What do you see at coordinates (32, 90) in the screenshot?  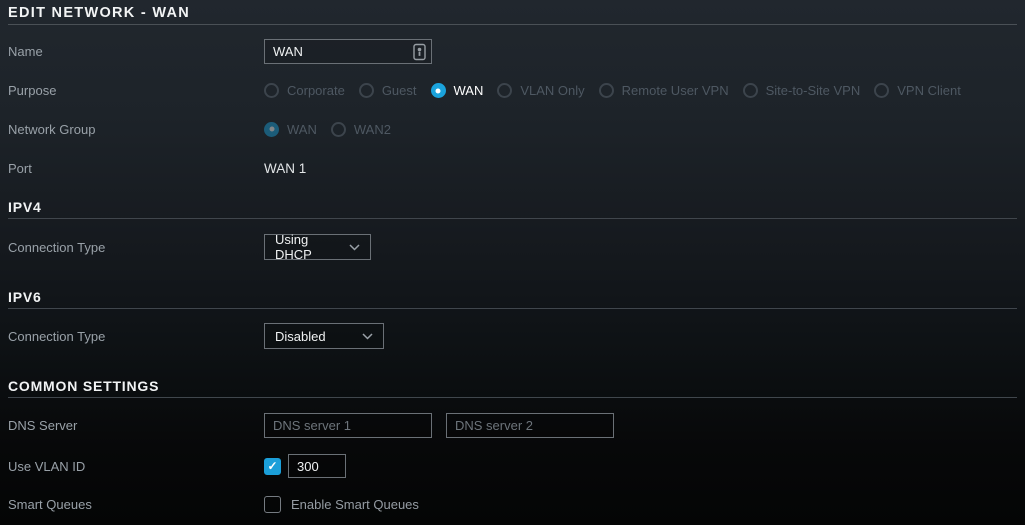 I see `purpose-label: Purpose` at bounding box center [32, 90].